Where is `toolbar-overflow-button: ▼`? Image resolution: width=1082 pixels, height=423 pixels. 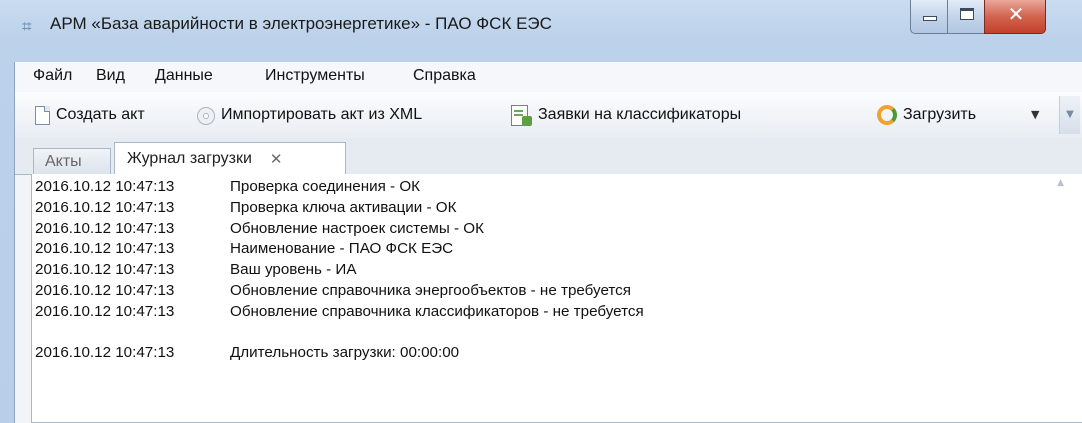 toolbar-overflow-button: ▼ is located at coordinates (1069, 115).